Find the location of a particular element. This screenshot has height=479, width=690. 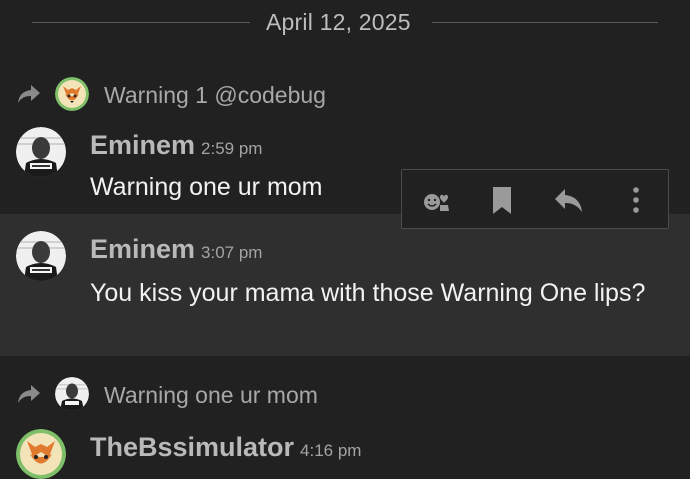

chat-message: TheBssimulator 4:16 pm is located at coordinates (345, 449).